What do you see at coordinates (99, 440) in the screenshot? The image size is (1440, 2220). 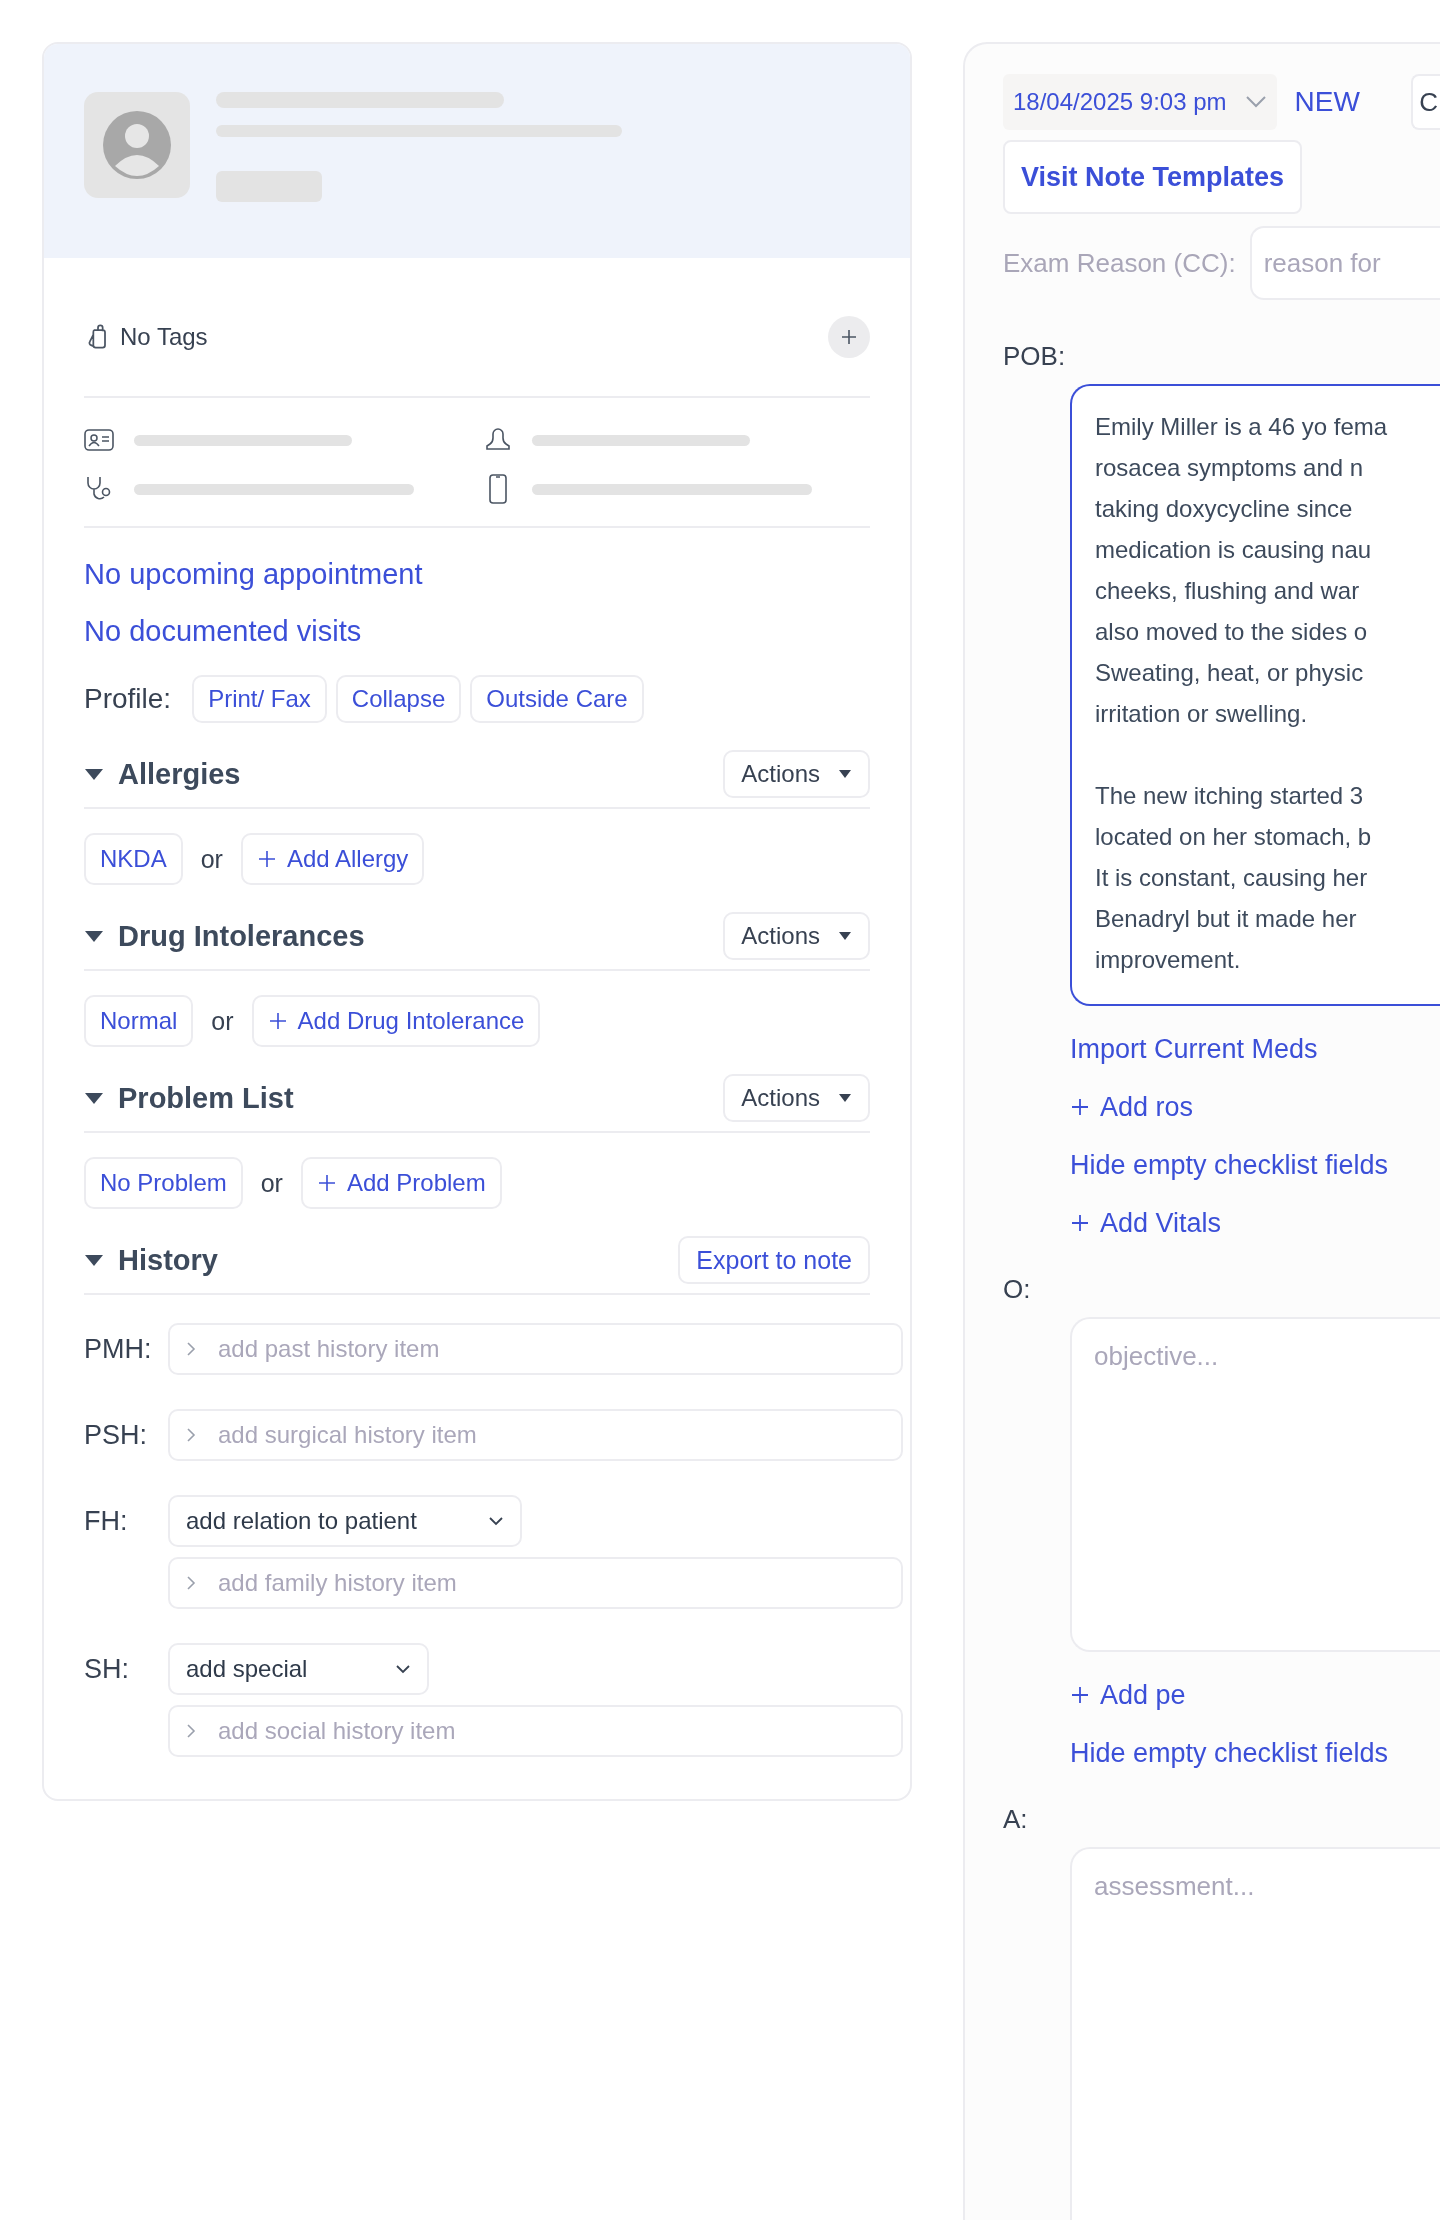 I see `id-card-icon` at bounding box center [99, 440].